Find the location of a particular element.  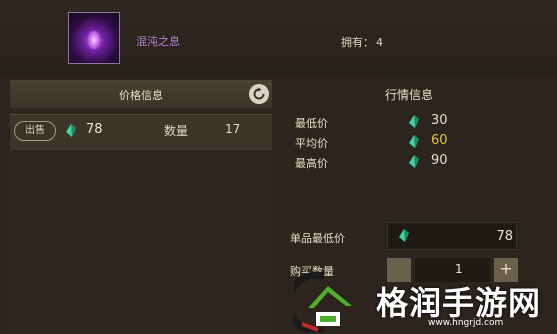

listing-qty-label: 数量 is located at coordinates (176, 131).